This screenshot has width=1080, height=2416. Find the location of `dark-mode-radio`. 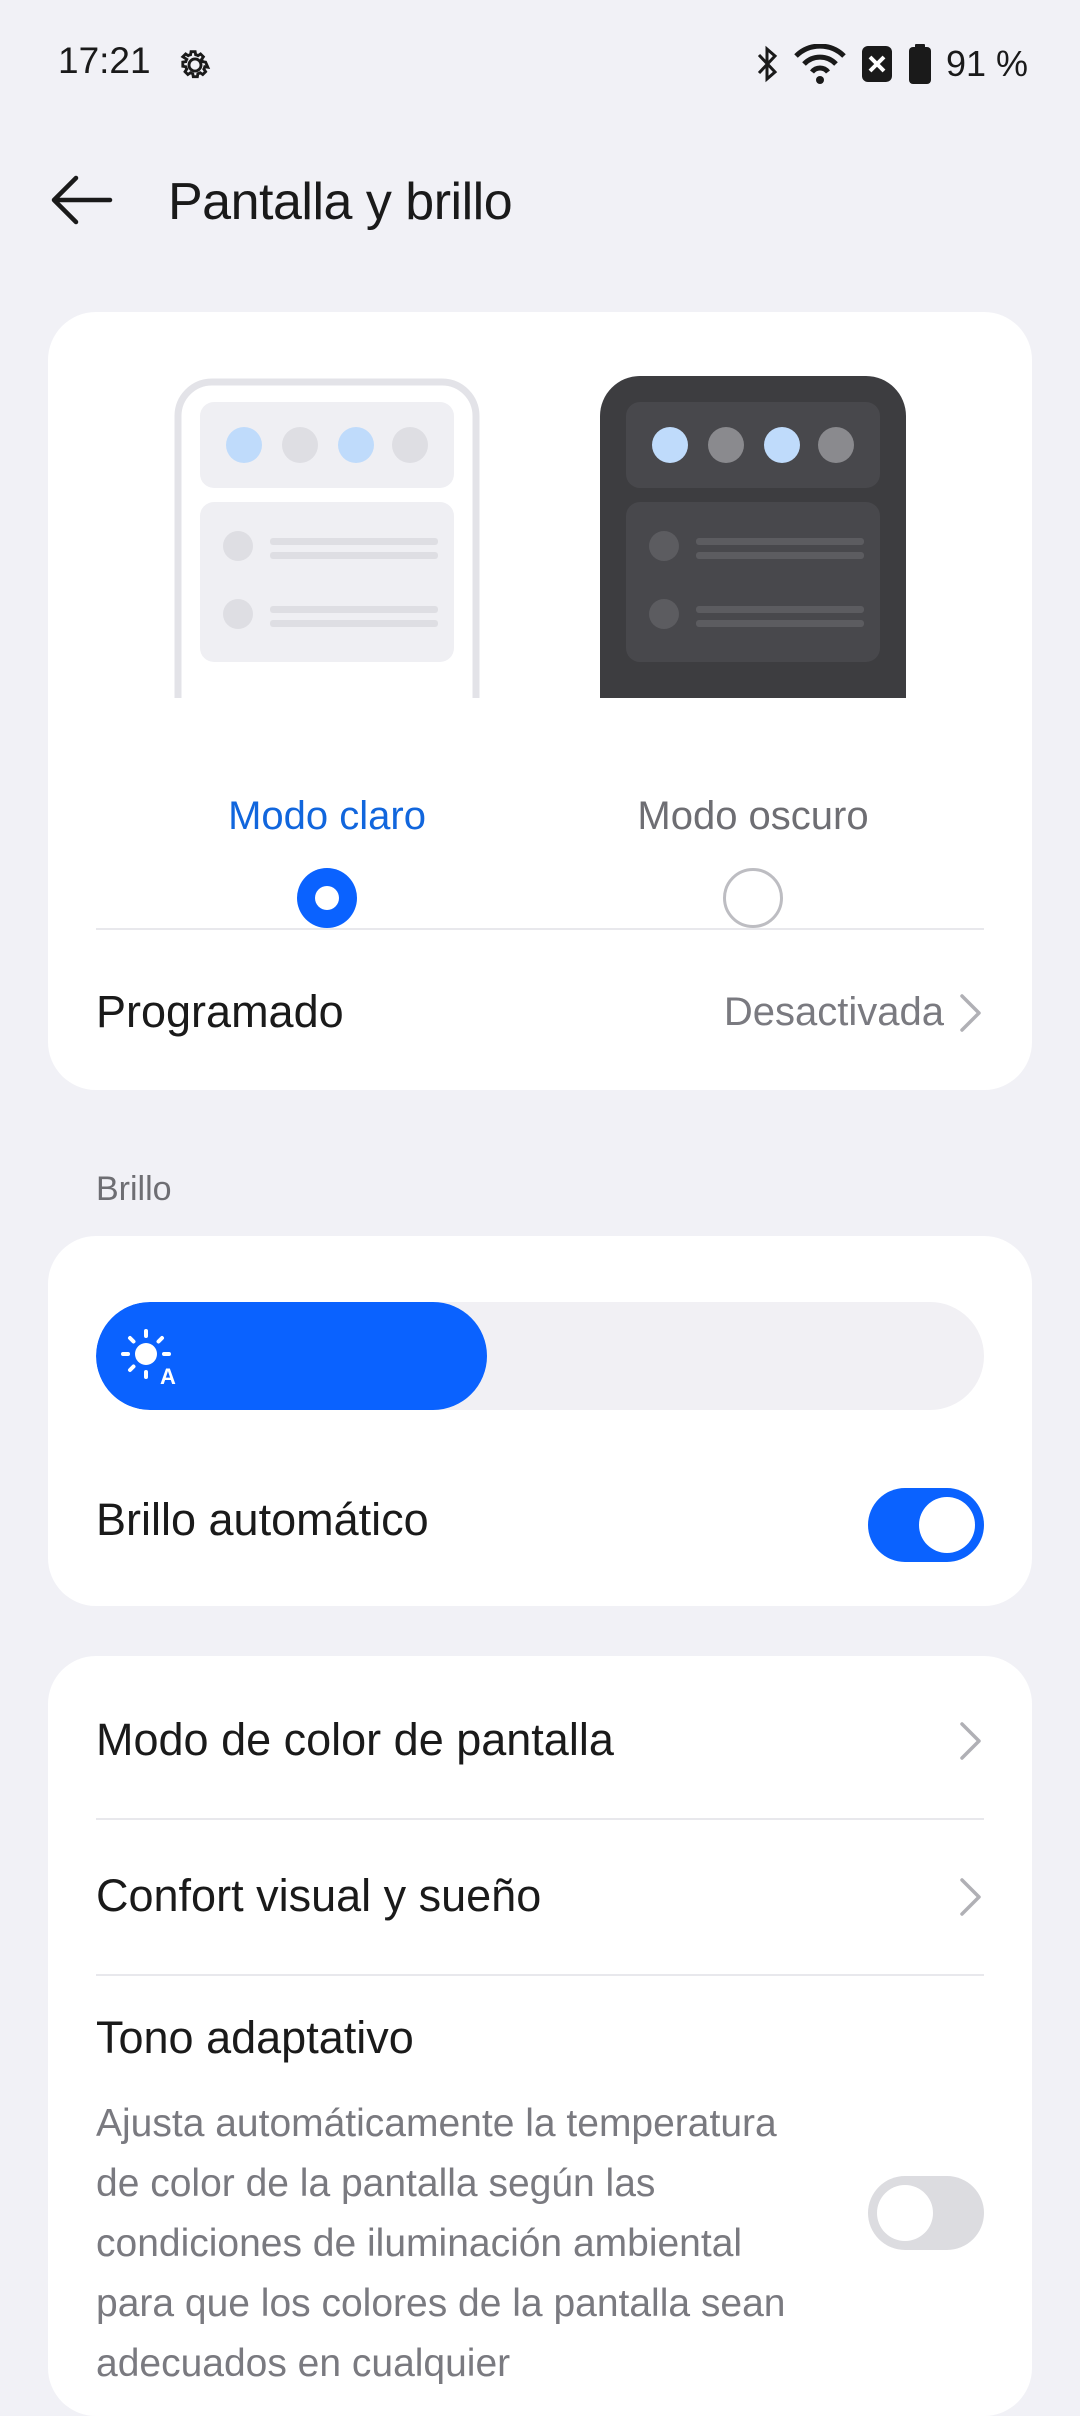

dark-mode-radio is located at coordinates (753, 898).